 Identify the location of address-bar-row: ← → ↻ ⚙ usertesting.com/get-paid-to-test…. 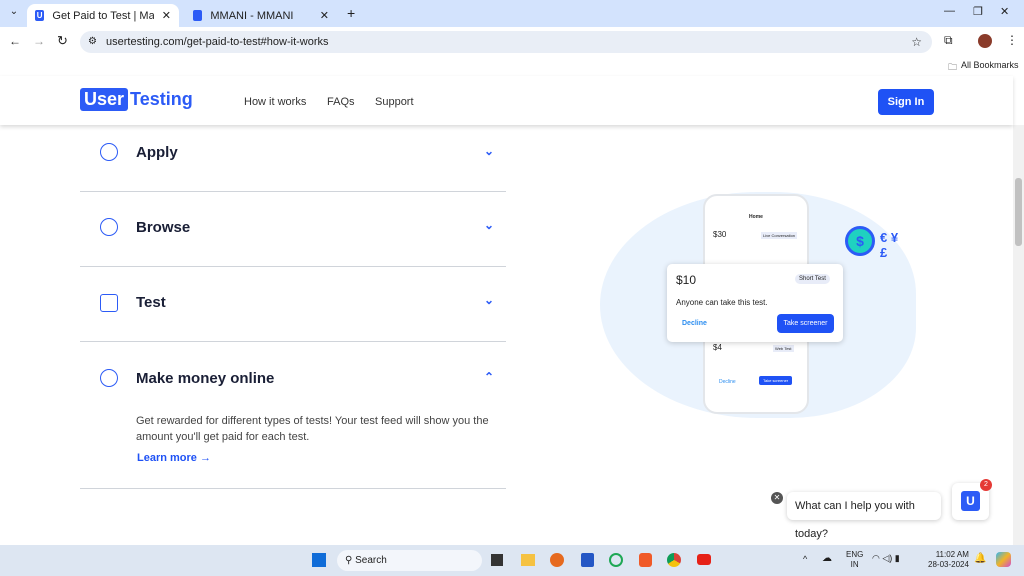
(512, 41).